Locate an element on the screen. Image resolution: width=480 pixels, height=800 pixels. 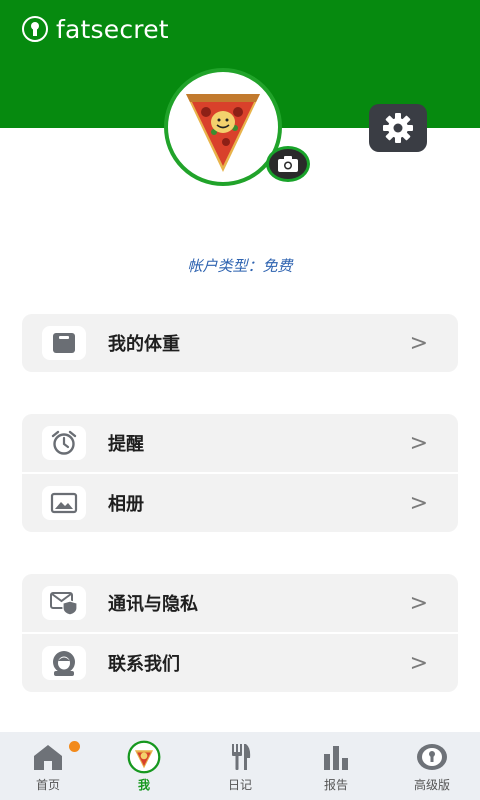
menu-item-my-weight: 我的体重 > is located at coordinates (240, 343).